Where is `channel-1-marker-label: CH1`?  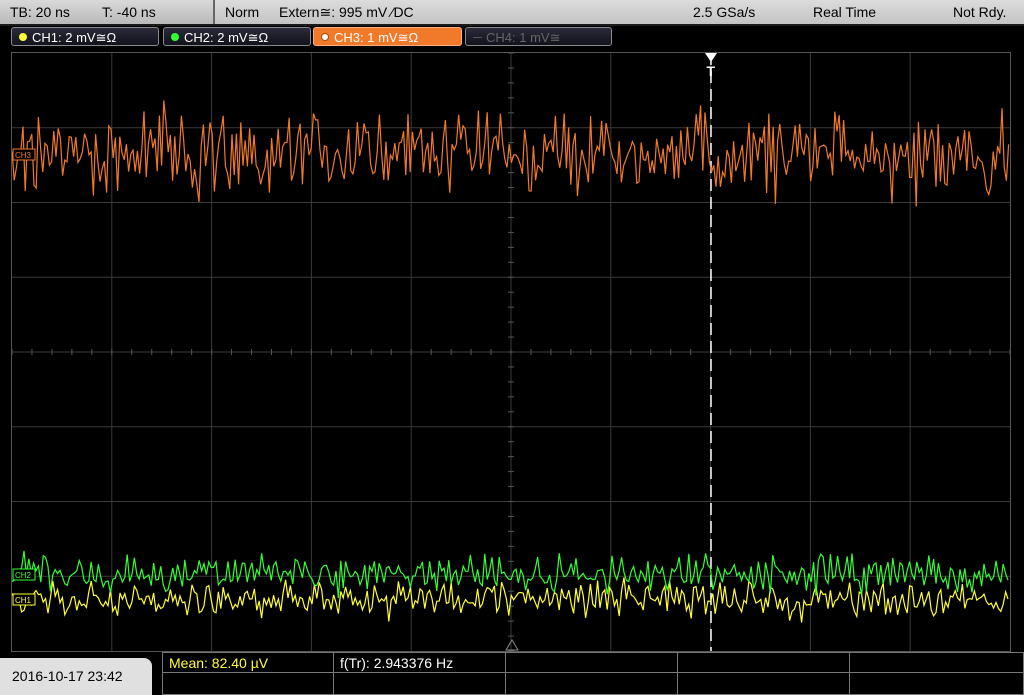 channel-1-marker-label: CH1 is located at coordinates (23, 600).